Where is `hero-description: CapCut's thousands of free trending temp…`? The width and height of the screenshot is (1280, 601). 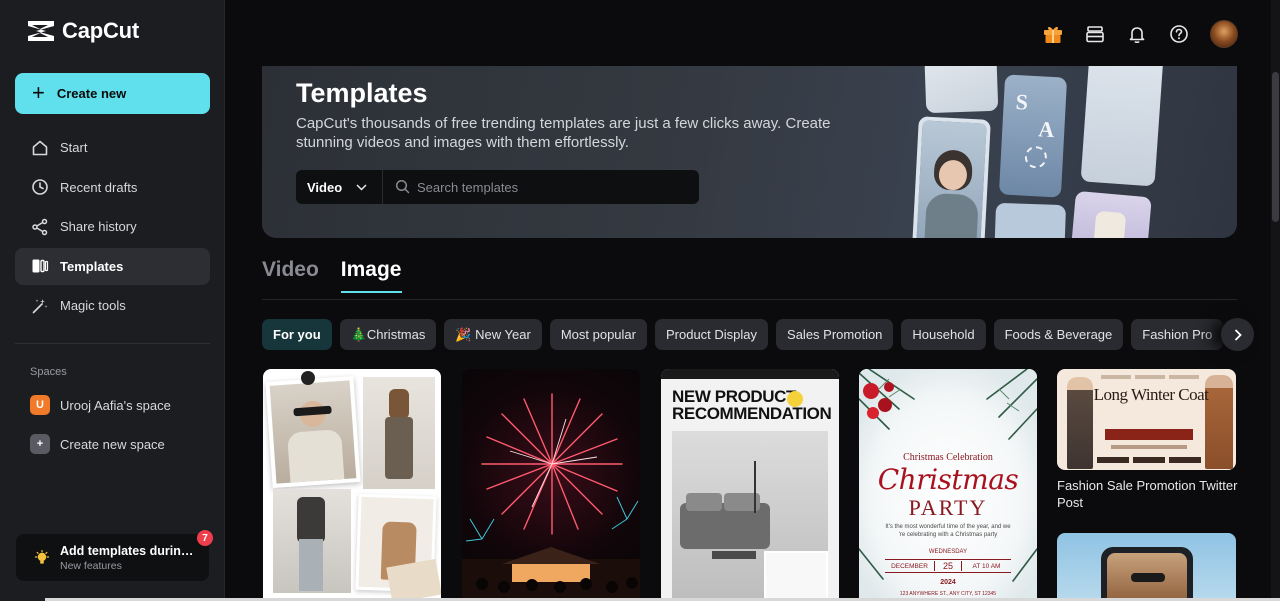
hero-description: CapCut's thousands of free trending temp… is located at coordinates (563, 133).